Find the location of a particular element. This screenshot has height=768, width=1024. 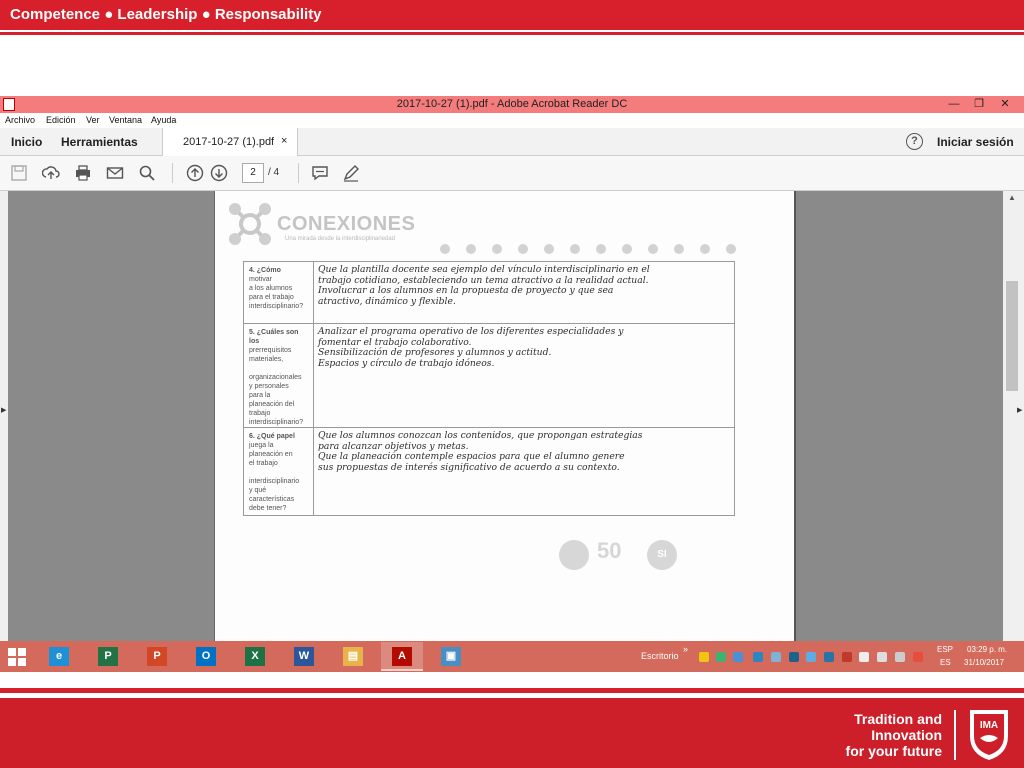

taskbar-photos-button: ▣ is located at coordinates (451, 656).